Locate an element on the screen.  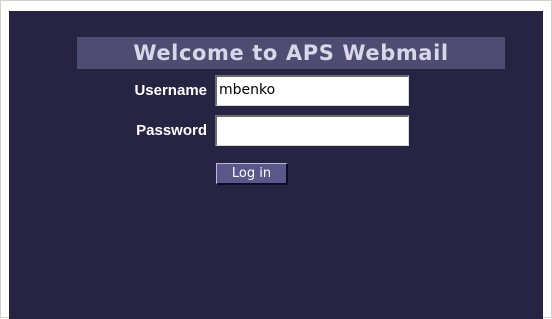
page-title: Welcome to APS Webmail is located at coordinates (291, 53).